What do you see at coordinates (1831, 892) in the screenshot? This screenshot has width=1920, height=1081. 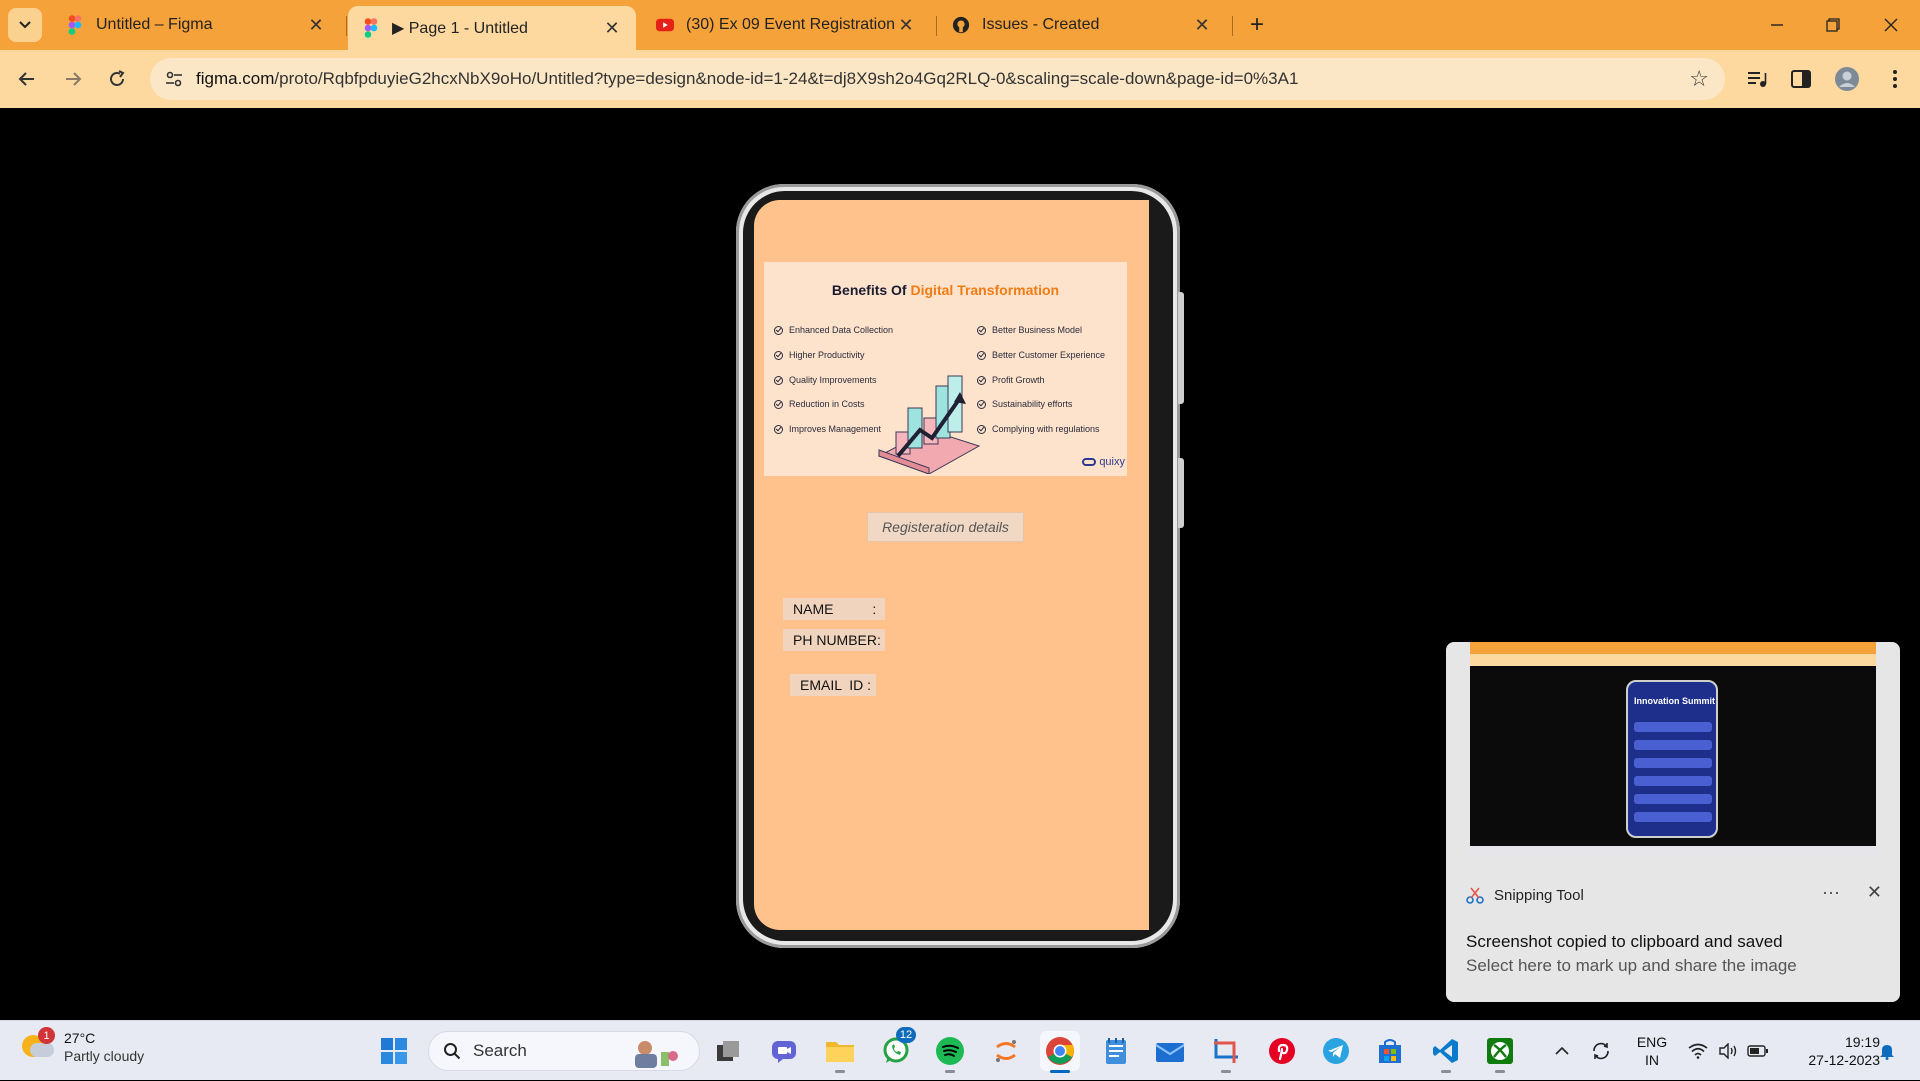 I see `toast-more-options: ···` at bounding box center [1831, 892].